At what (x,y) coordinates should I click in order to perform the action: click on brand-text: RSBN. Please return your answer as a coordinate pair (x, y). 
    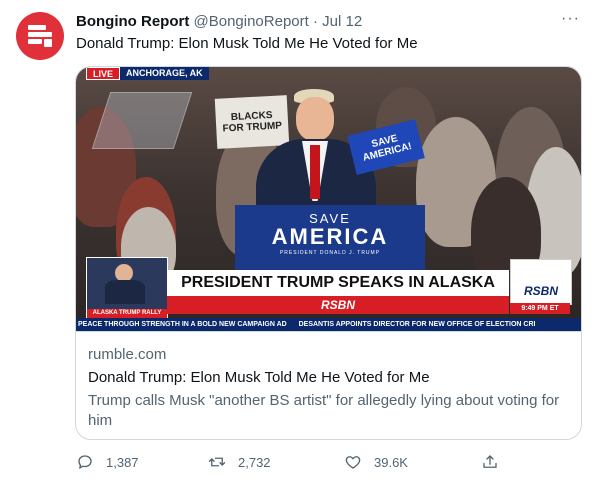
    Looking at the image, I should click on (337, 305).